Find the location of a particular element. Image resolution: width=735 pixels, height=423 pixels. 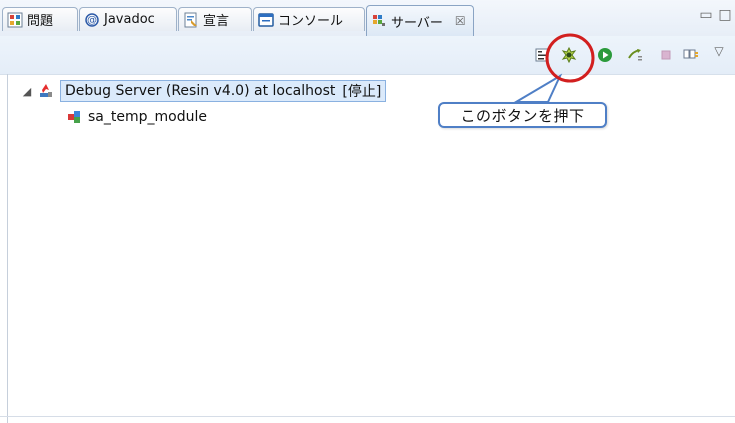

maximize-icon: □ is located at coordinates (725, 15).